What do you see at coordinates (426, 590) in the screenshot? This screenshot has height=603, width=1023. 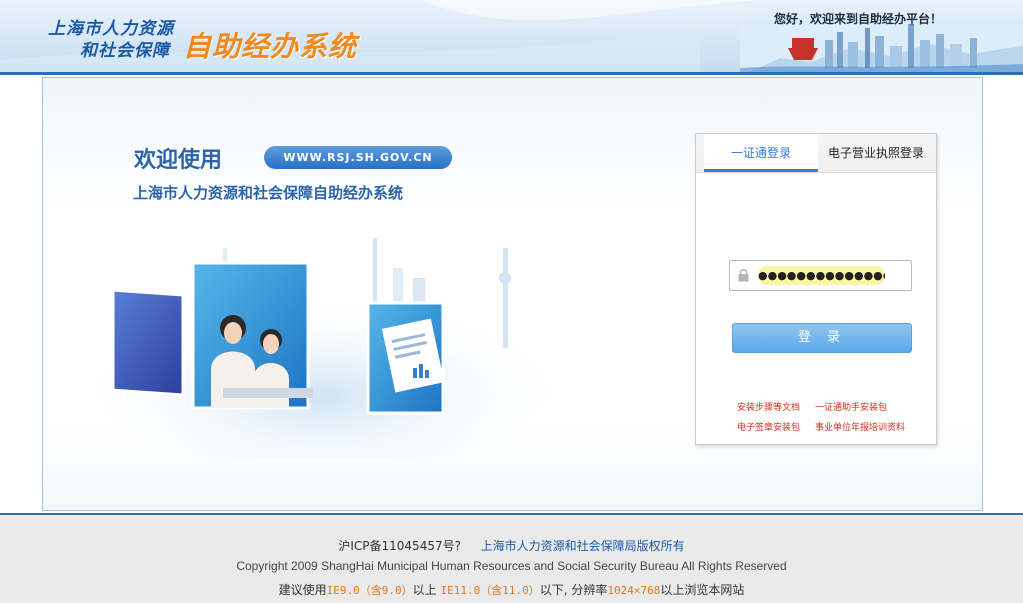 I see `above-text: 以上` at bounding box center [426, 590].